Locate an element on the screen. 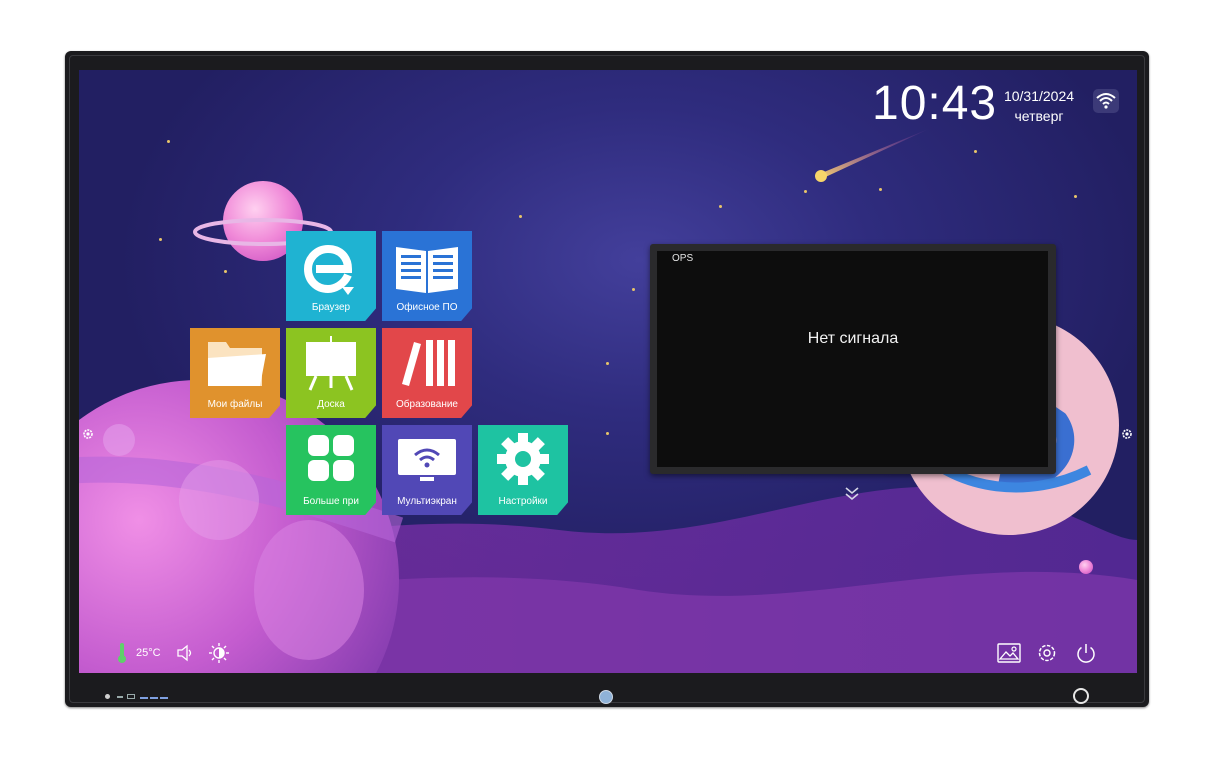  app-label: Офисное ПО is located at coordinates (427, 307).